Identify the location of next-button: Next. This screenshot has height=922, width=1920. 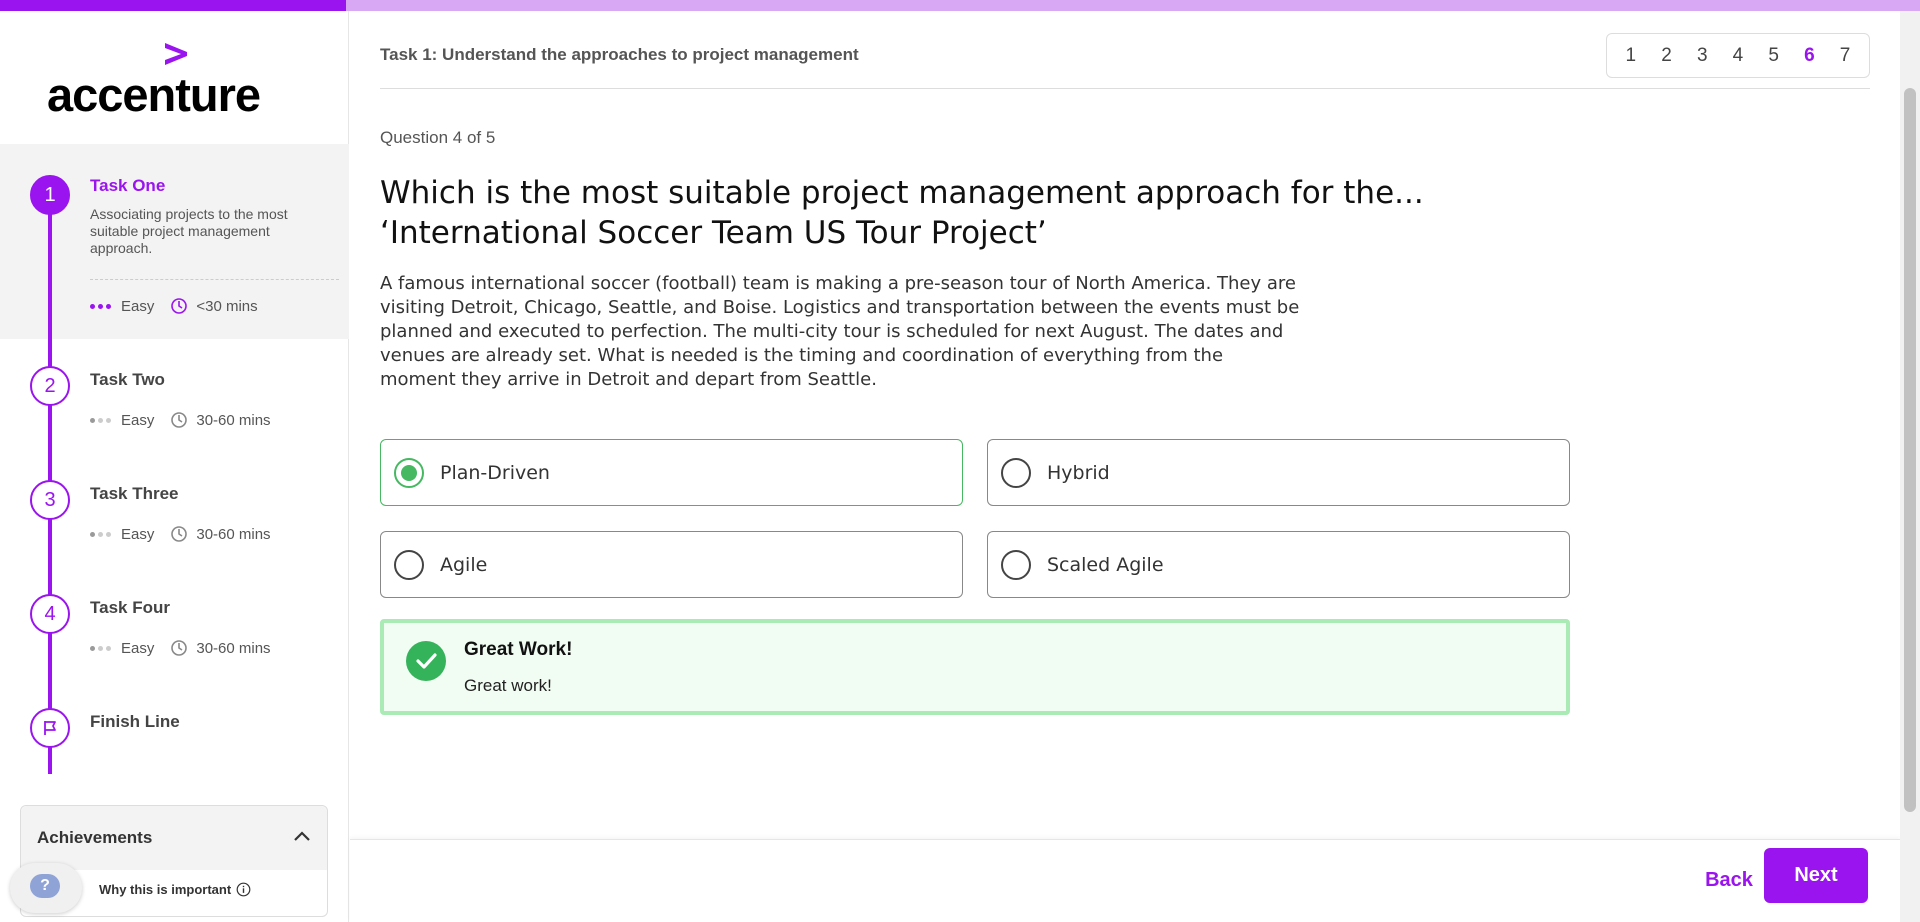
(1816, 875).